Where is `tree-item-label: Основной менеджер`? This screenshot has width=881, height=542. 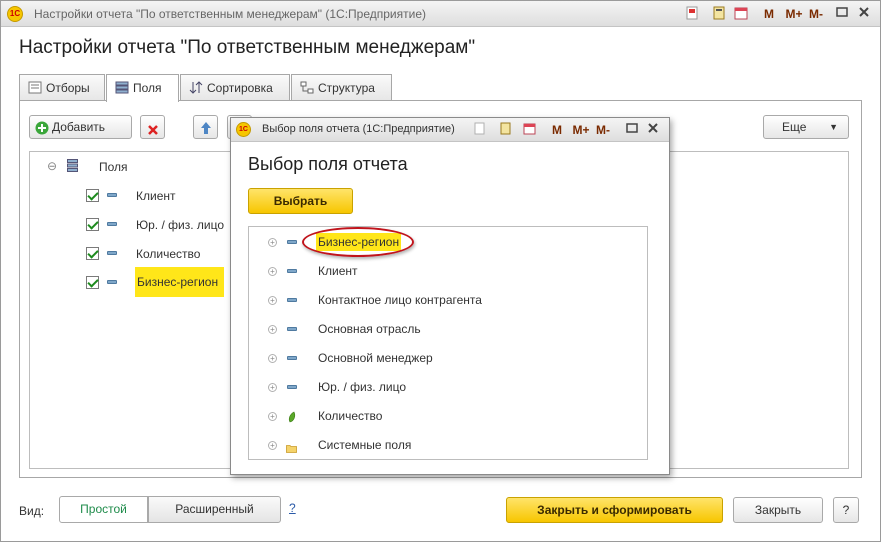 tree-item-label: Основной менеджер is located at coordinates (375, 358).